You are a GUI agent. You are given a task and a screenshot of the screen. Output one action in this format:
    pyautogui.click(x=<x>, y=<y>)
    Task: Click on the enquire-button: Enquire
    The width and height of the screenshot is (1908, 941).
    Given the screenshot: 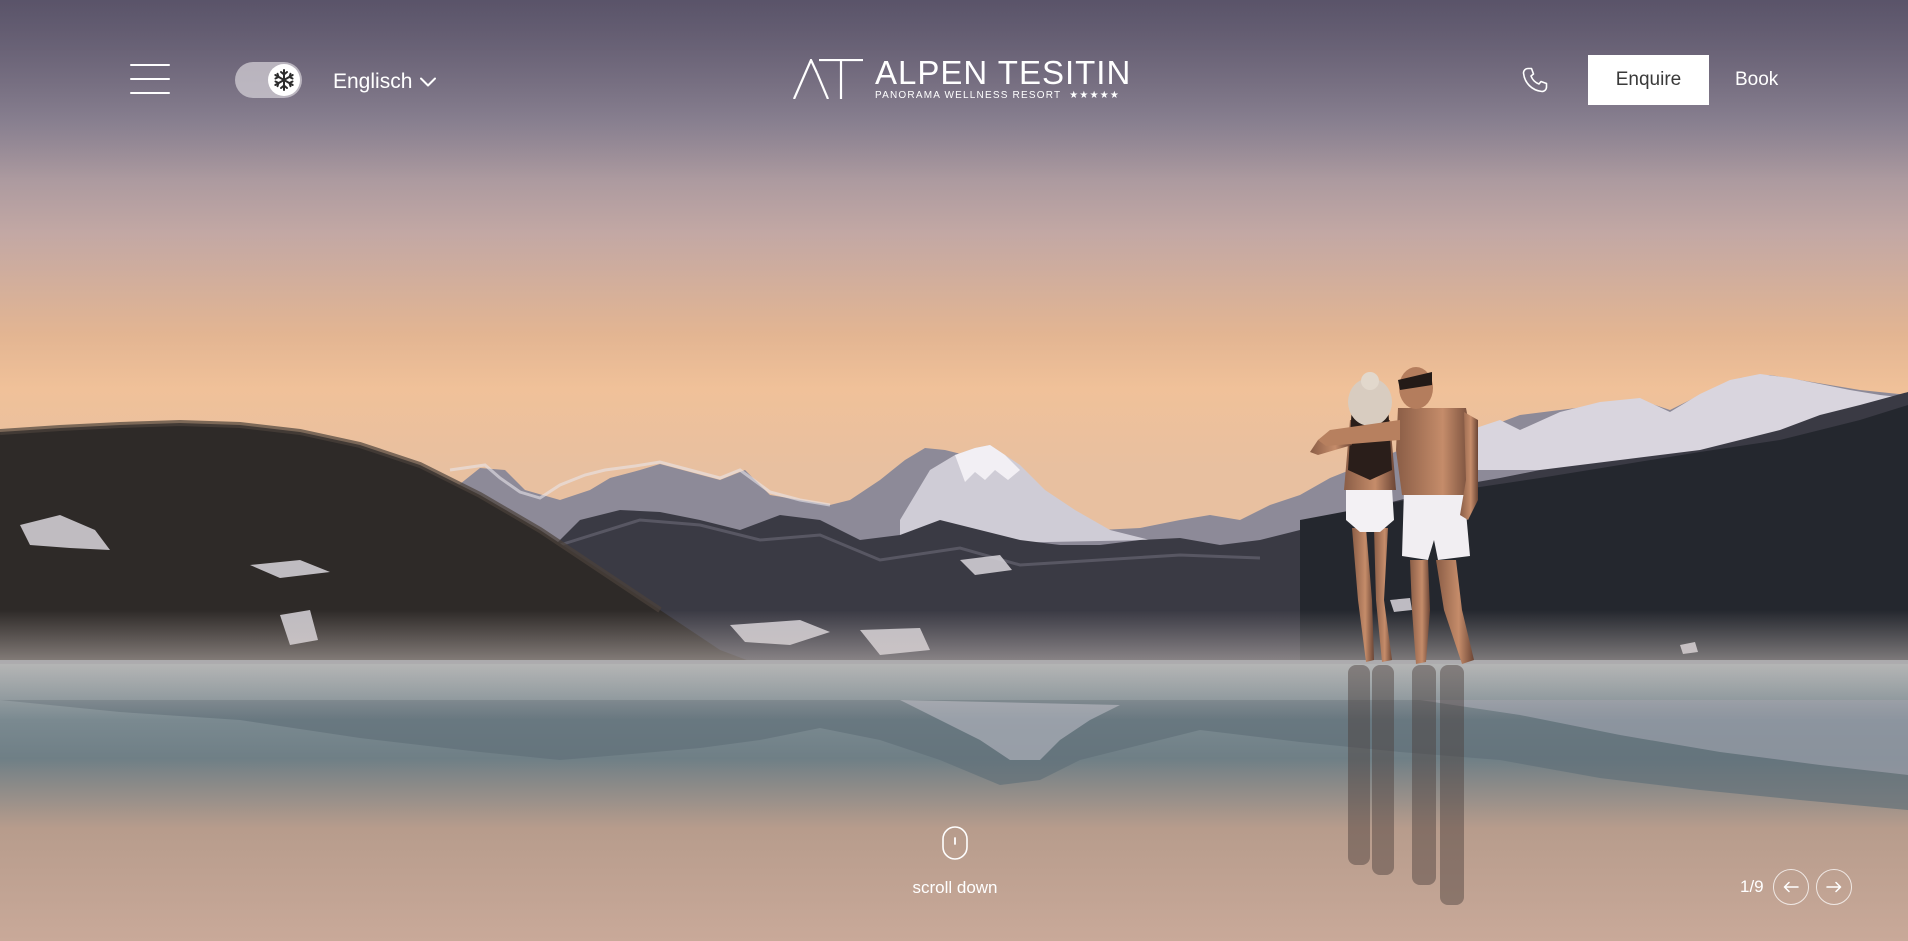 What is the action you would take?
    pyautogui.click(x=1648, y=80)
    